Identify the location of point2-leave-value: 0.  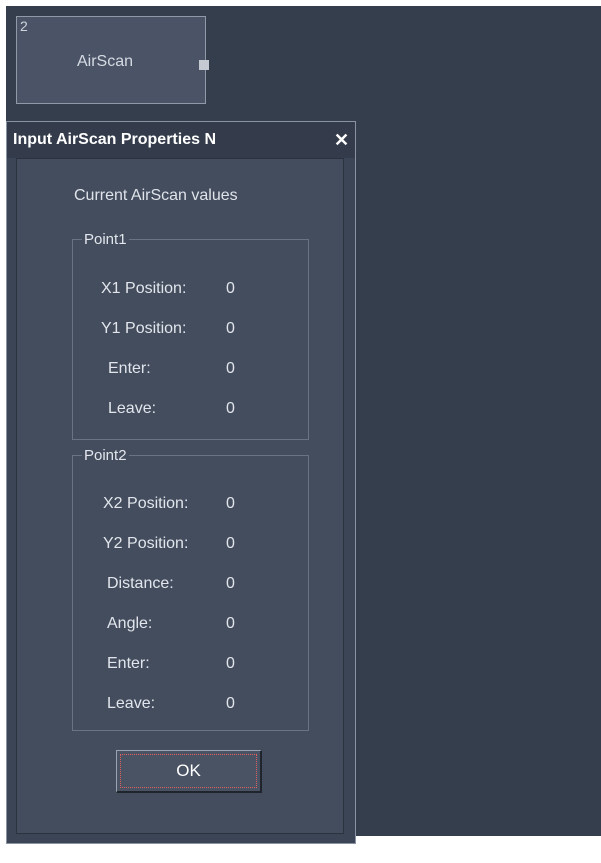
(230, 703).